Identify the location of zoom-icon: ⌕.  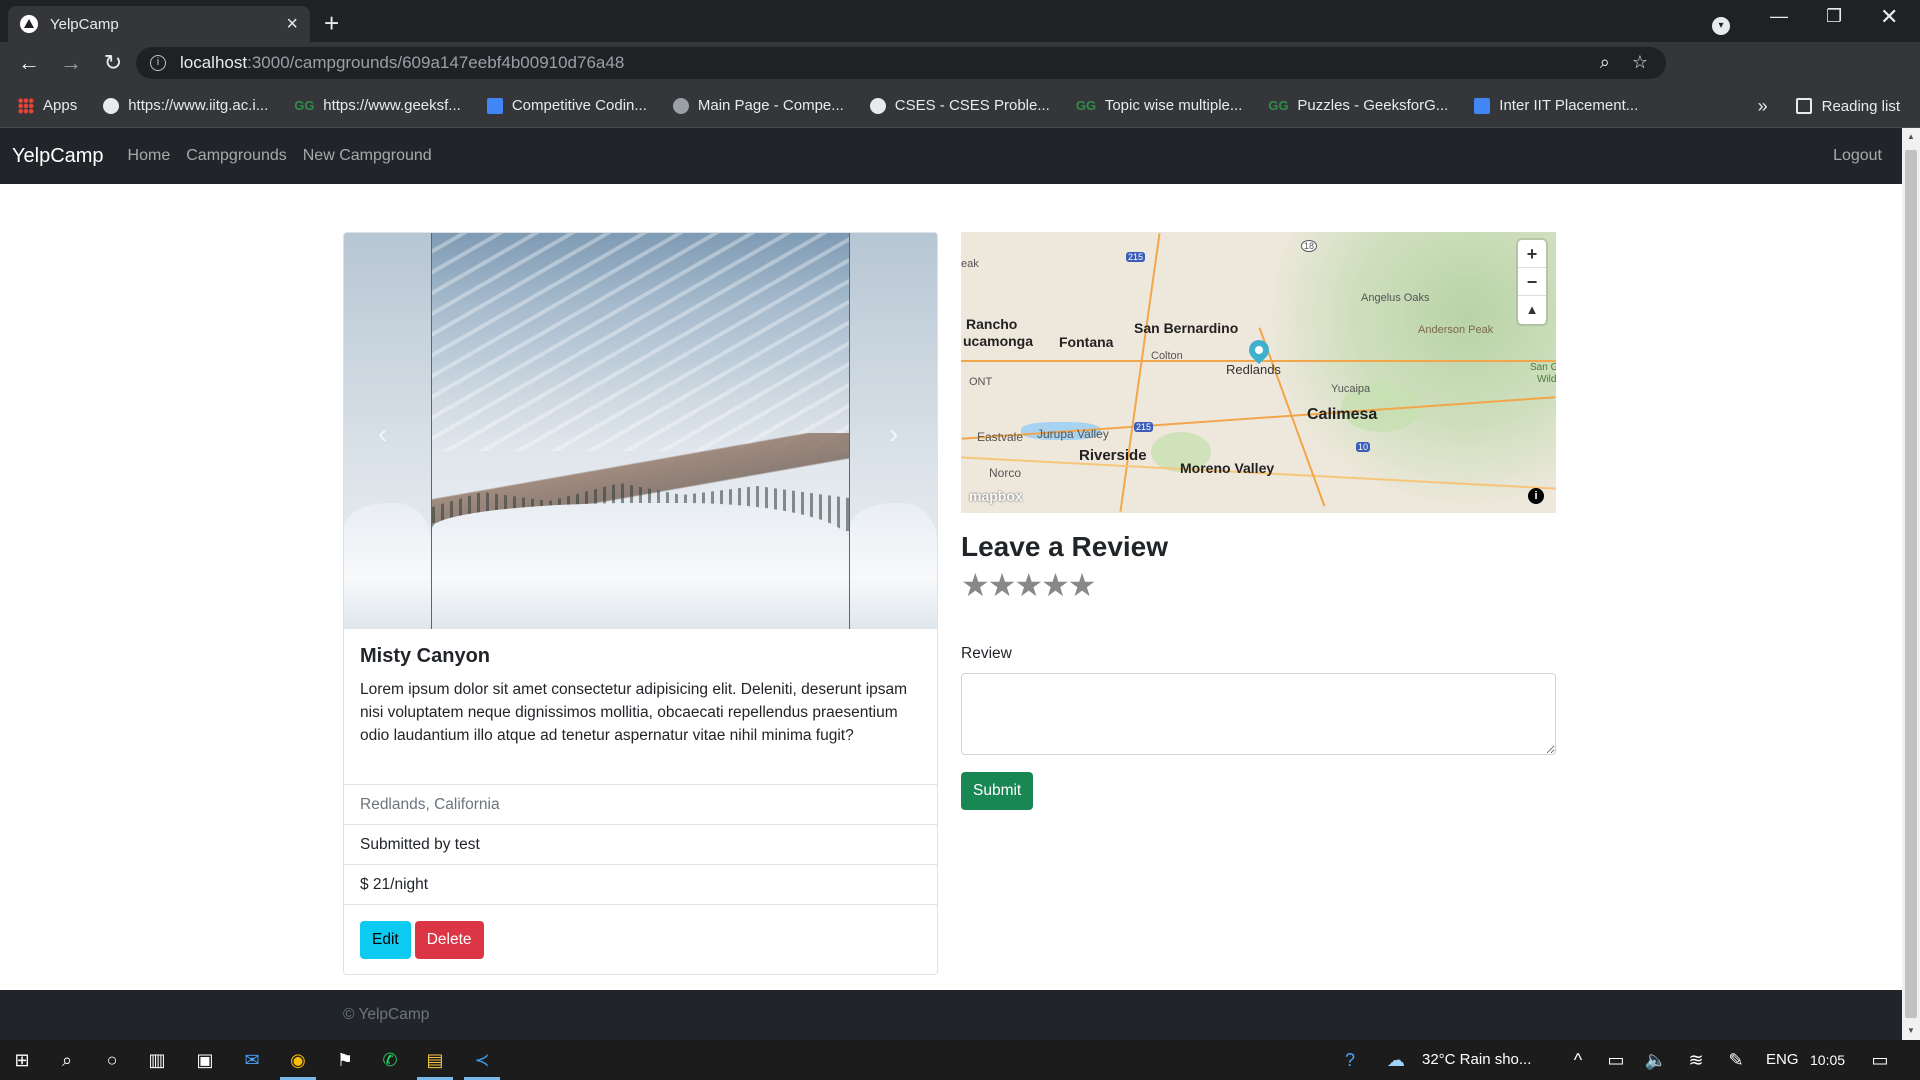
(1605, 62).